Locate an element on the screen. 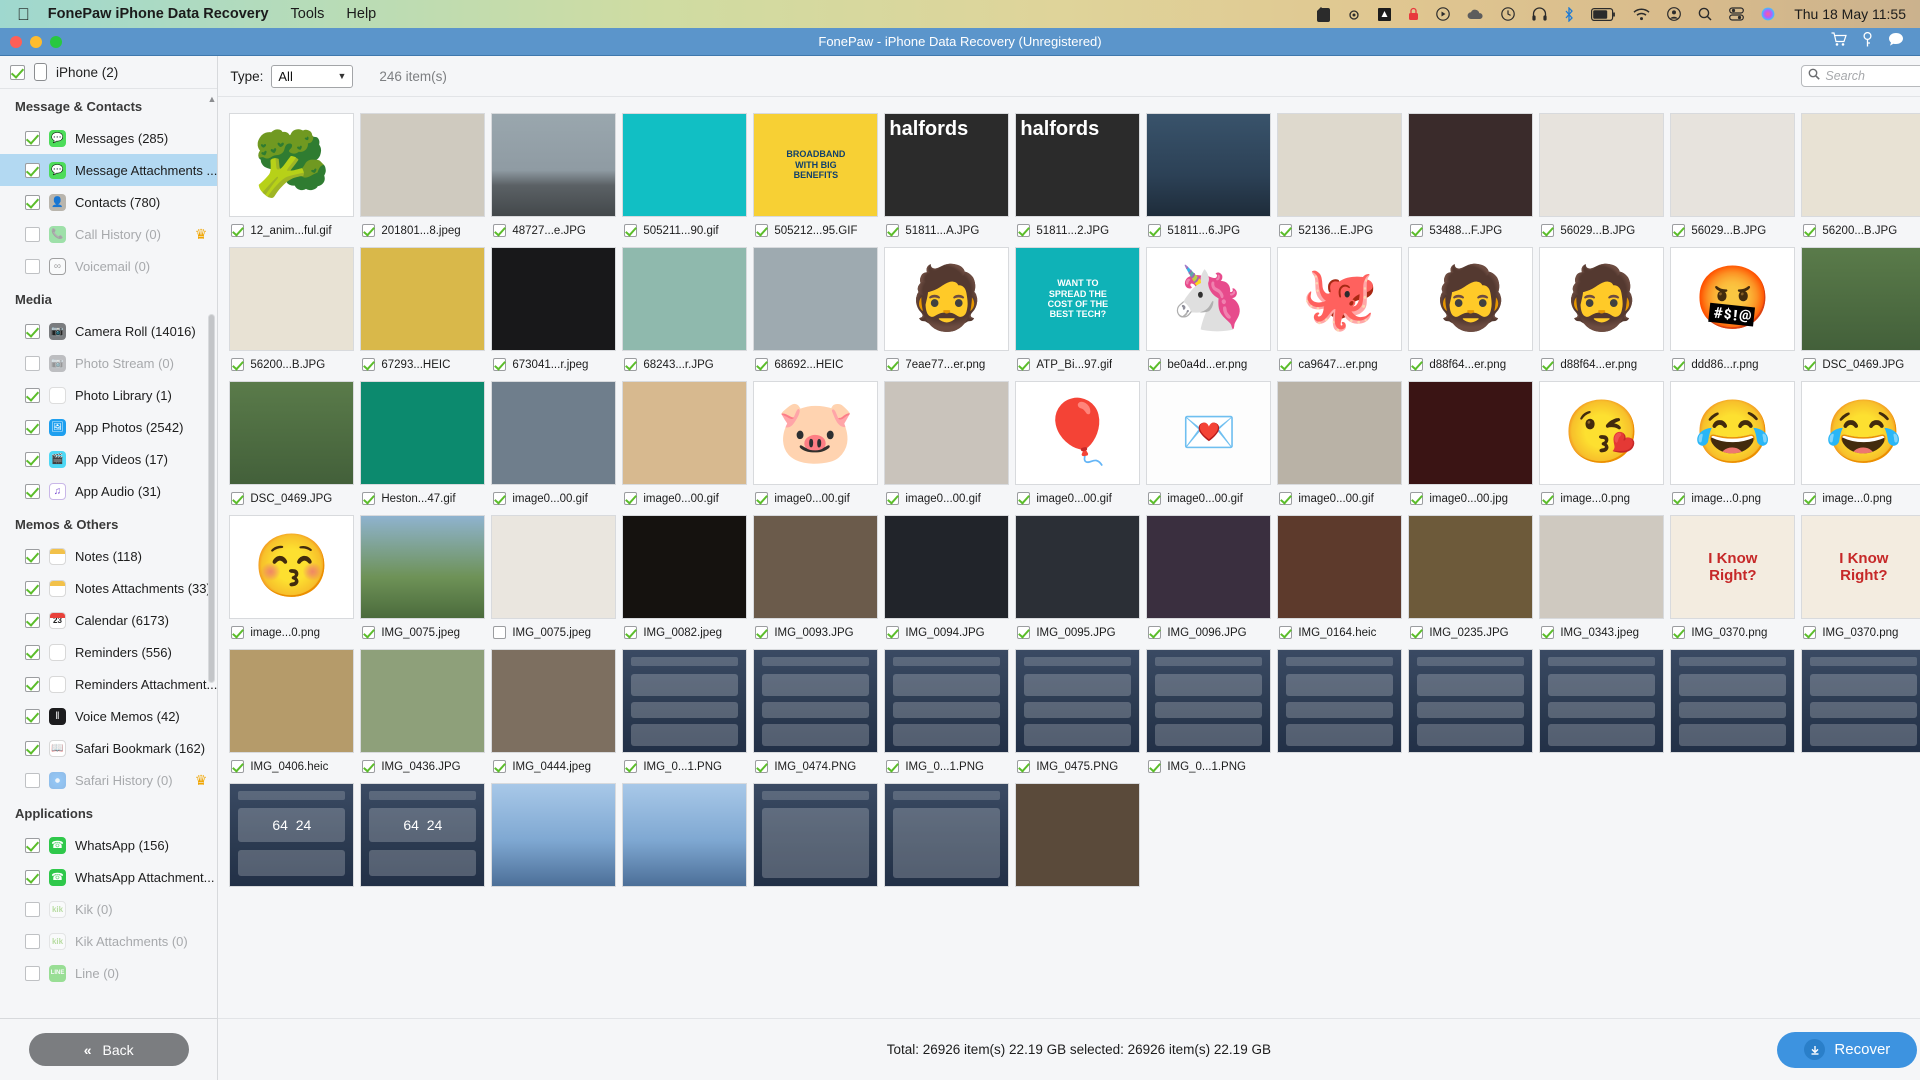 Image resolution: width=1920 pixels, height=1080 pixels. sidebar-item-safari-bookmark-162: 📖 Safari Bookmark (162) is located at coordinates (108, 748).